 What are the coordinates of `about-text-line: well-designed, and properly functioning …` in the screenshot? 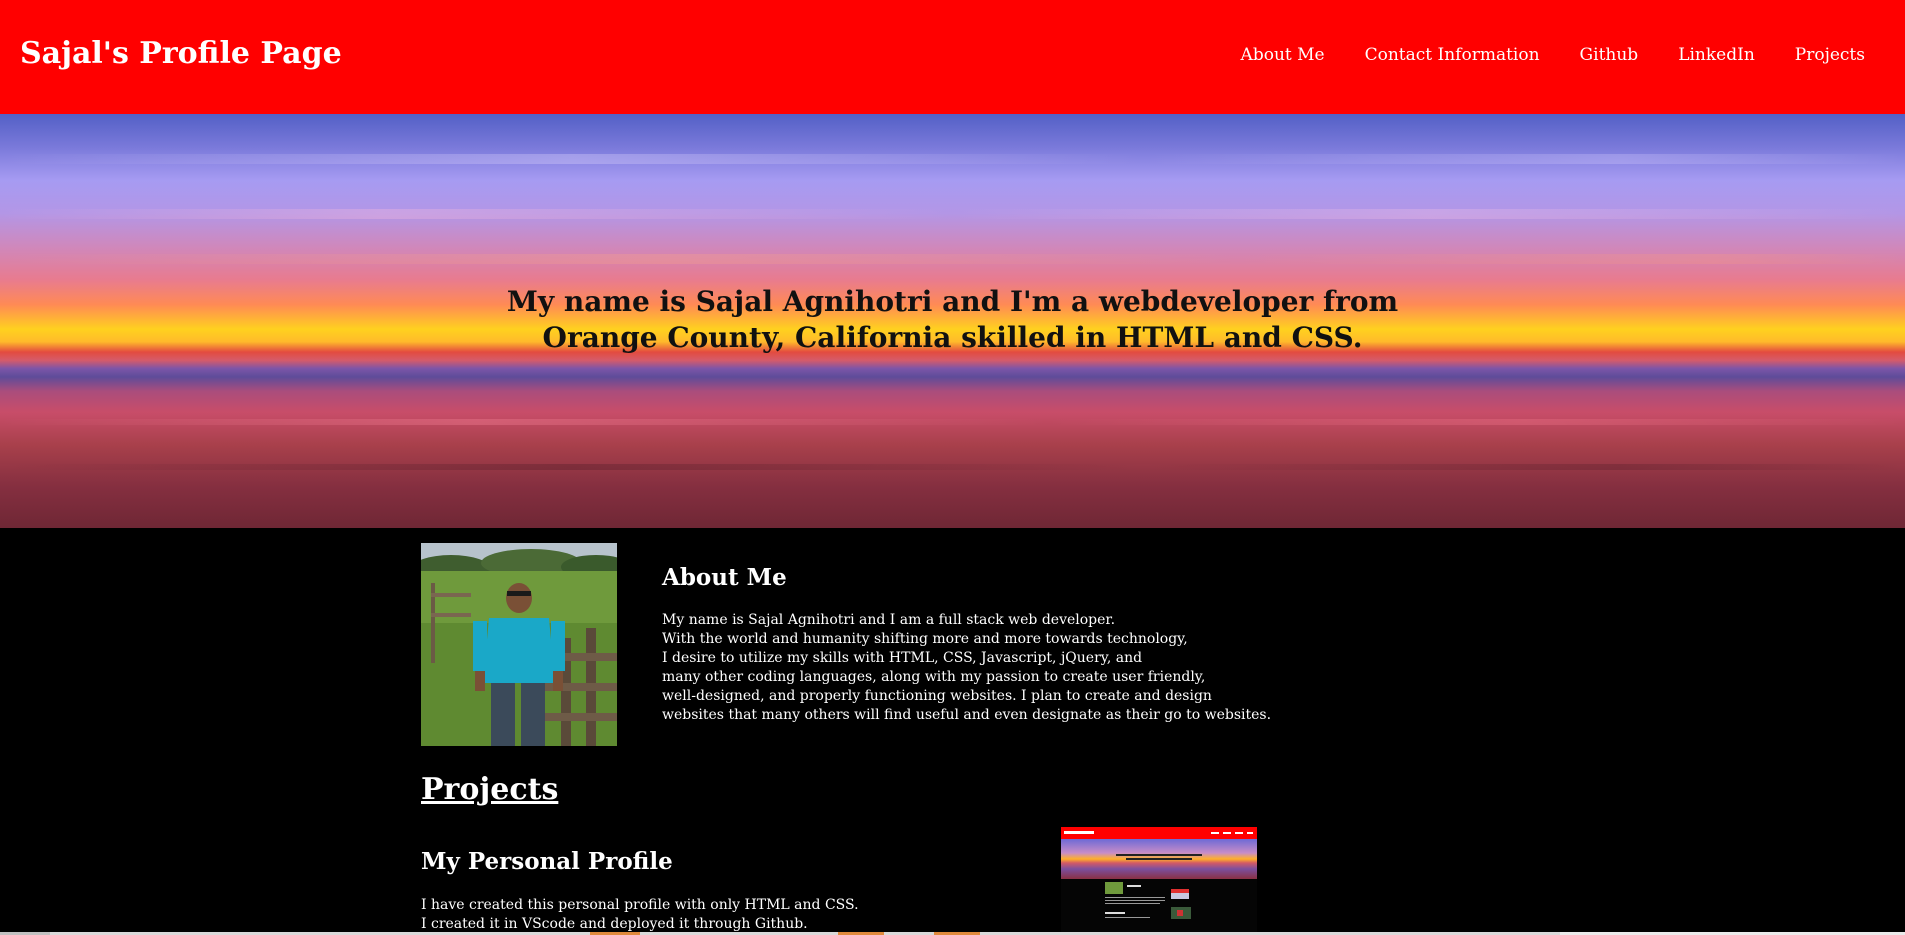 It's located at (937, 696).